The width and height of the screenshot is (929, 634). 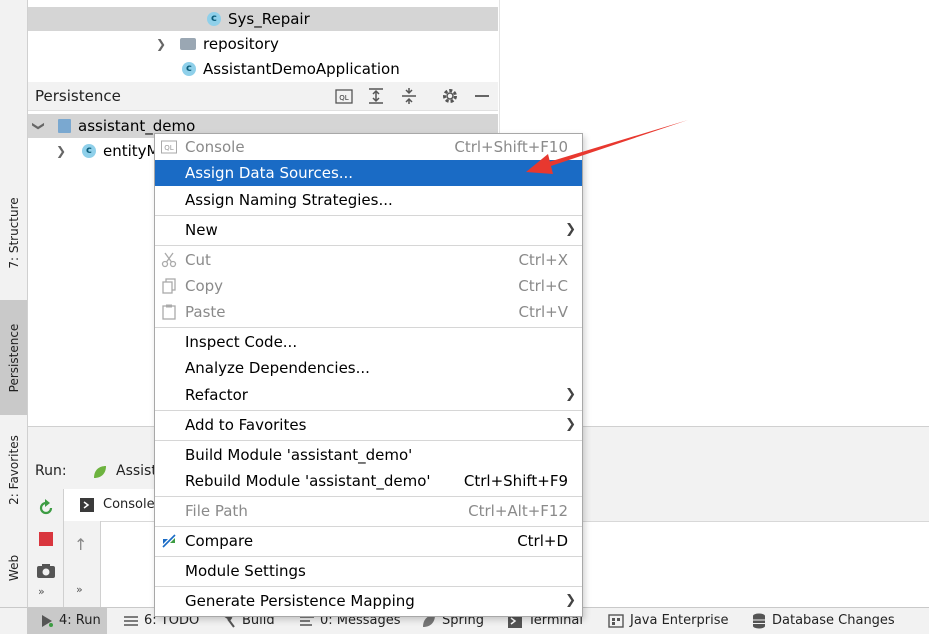 What do you see at coordinates (301, 69) in the screenshot?
I see `tree-item-label: AssistantDemoApplication` at bounding box center [301, 69].